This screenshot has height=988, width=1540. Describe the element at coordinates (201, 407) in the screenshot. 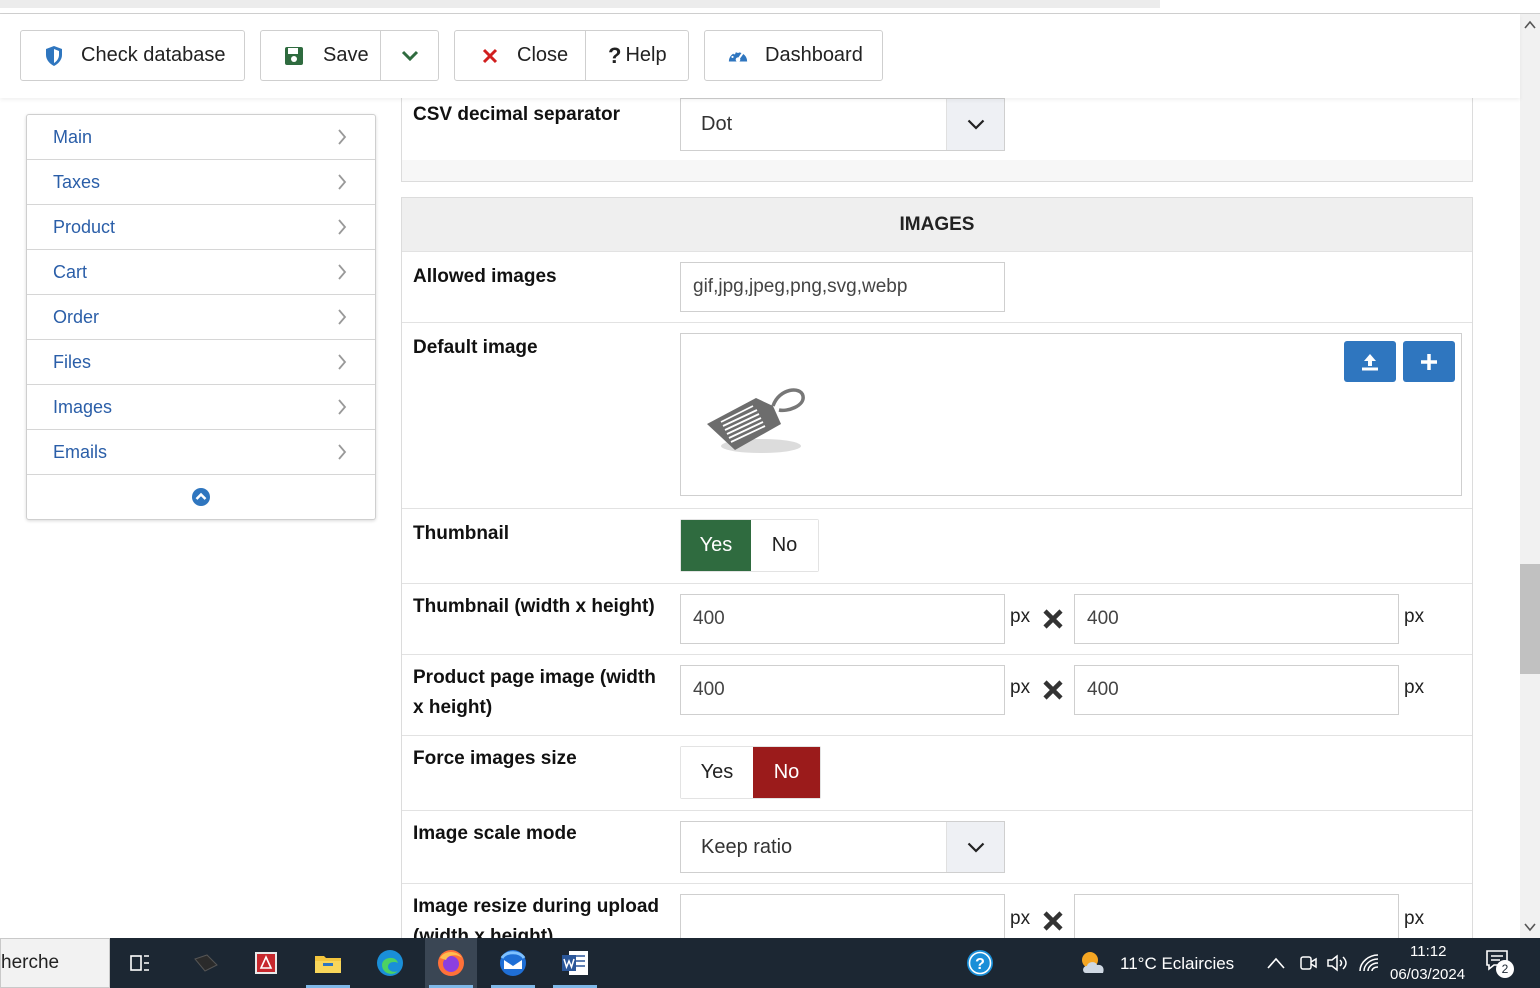

I see `sidebar-item-images: Images` at that location.